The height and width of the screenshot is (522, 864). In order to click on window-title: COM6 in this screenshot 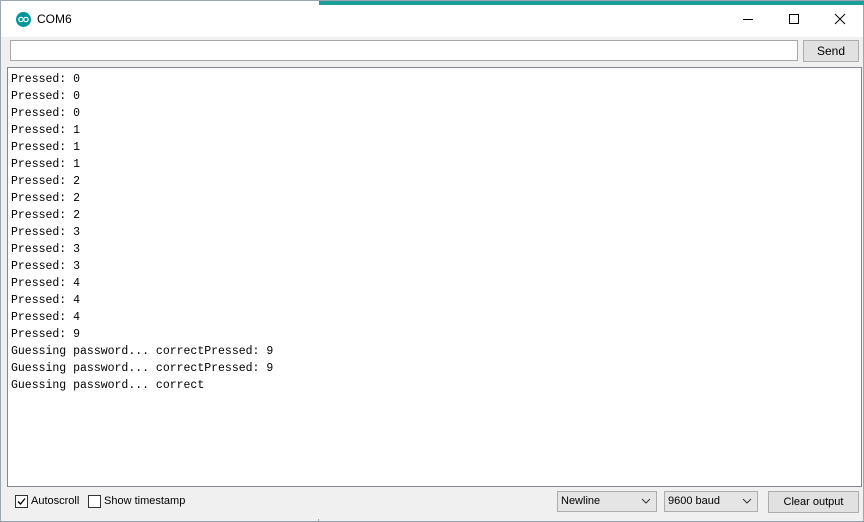, I will do `click(54, 19)`.